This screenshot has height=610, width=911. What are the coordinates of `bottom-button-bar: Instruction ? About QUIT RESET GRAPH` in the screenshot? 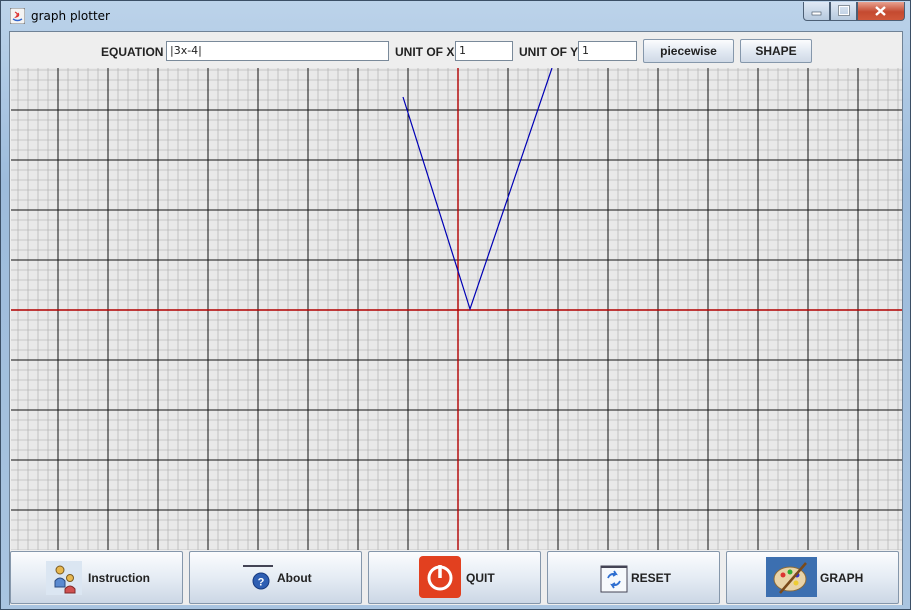 It's located at (456, 577).